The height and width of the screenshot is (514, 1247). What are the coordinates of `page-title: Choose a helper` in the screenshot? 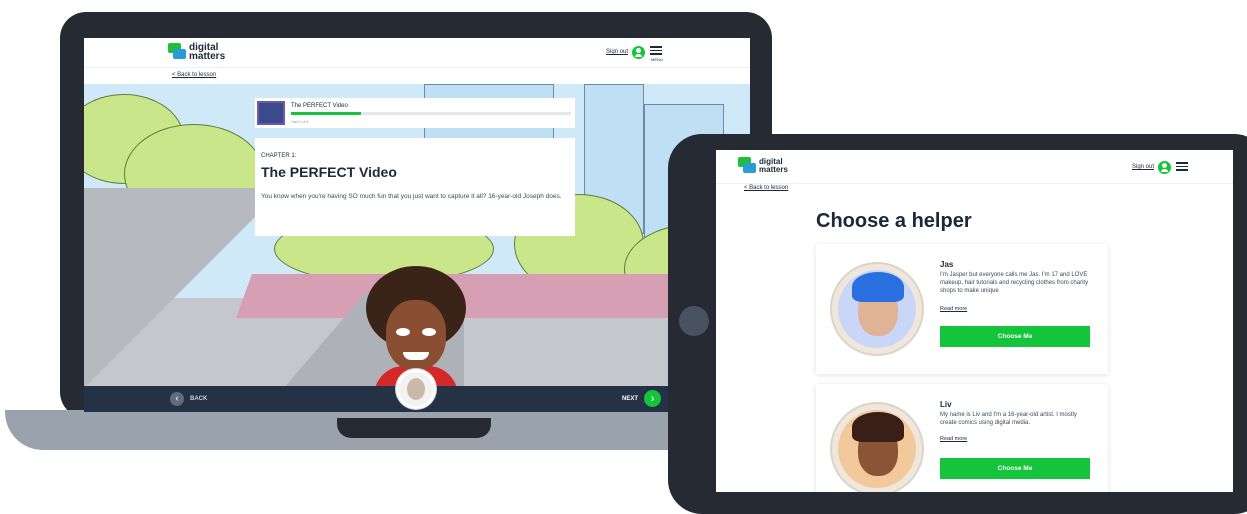 It's located at (894, 221).